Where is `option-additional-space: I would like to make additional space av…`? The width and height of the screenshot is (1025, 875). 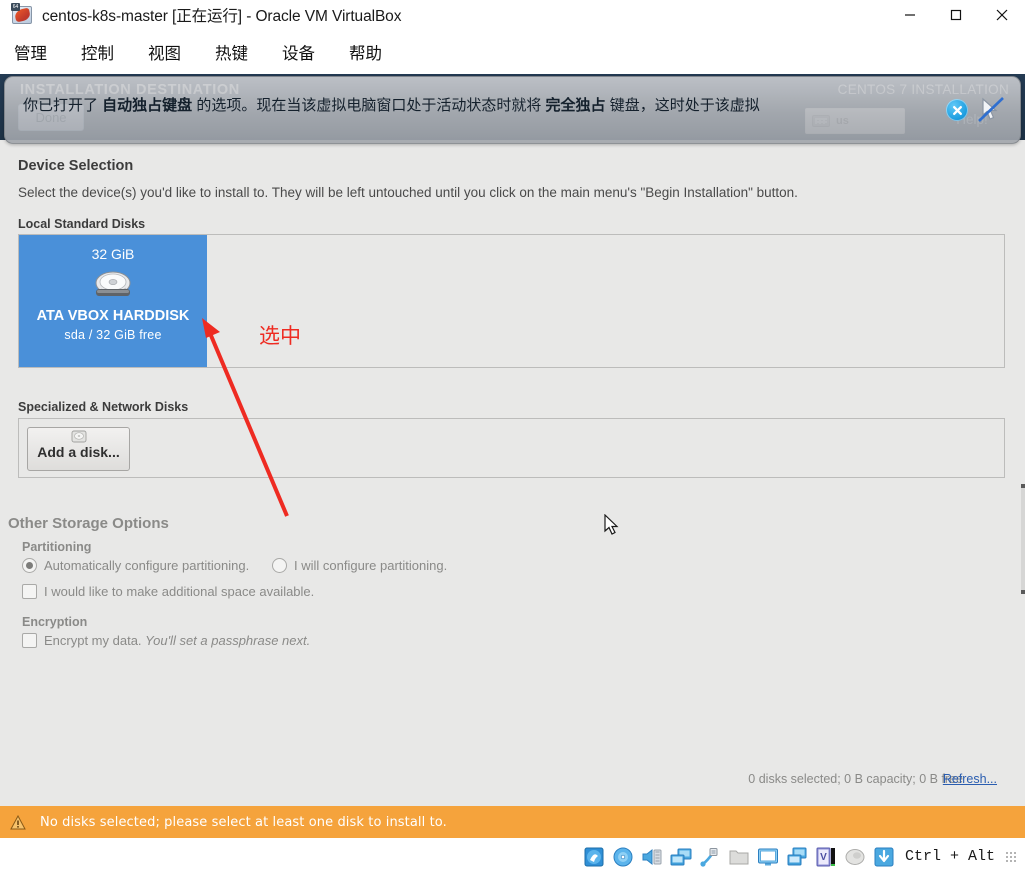 option-additional-space: I would like to make additional space av… is located at coordinates (168, 591).